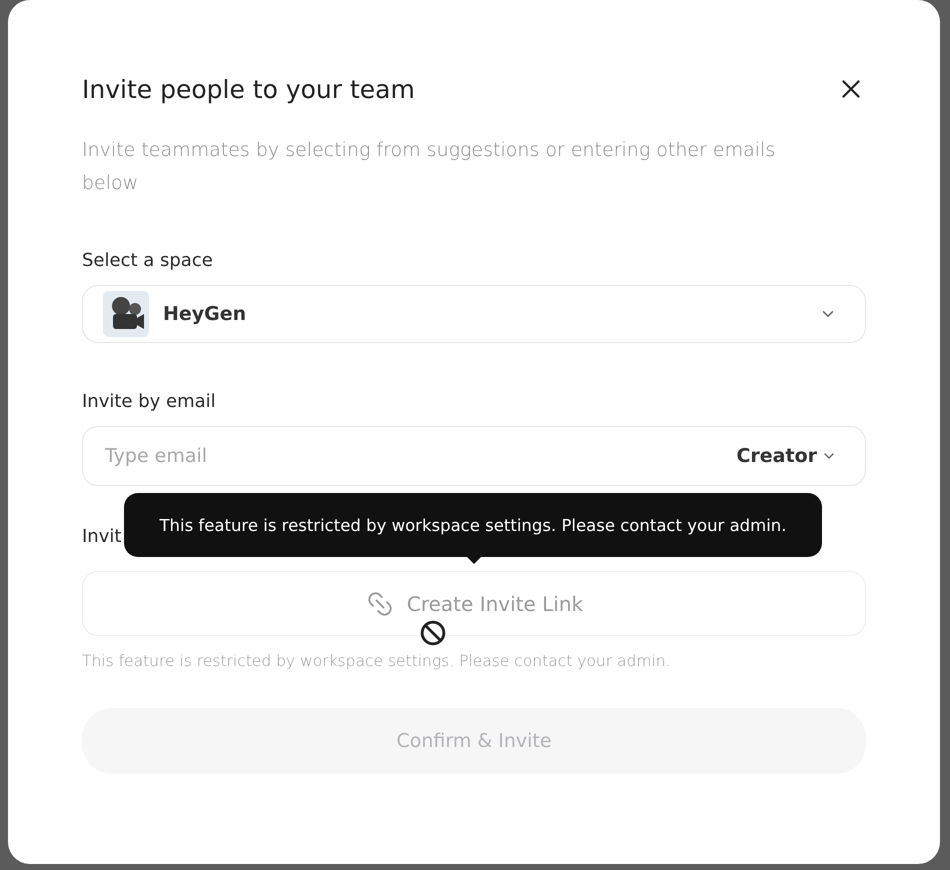 The width and height of the screenshot is (950, 870). Describe the element at coordinates (473, 525) in the screenshot. I see `tooltip: This feature is restricted by workspace settings. Please contact your admin.` at that location.